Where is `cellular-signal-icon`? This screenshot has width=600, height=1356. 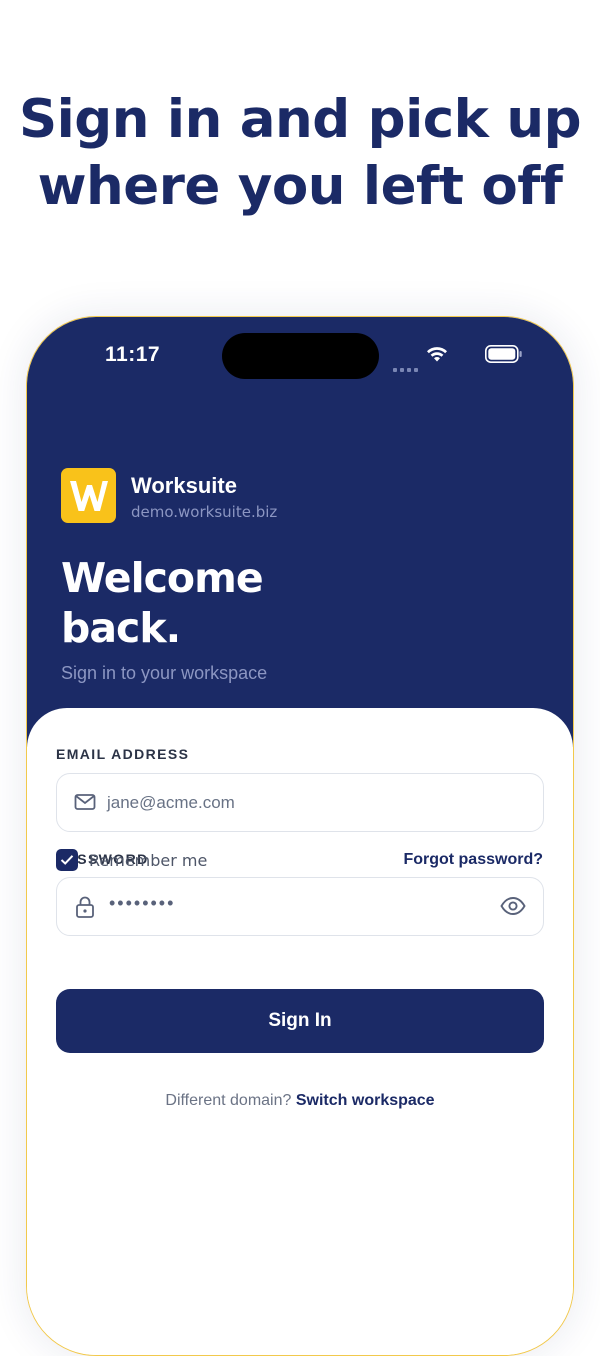
cellular-signal-icon is located at coordinates (407, 365).